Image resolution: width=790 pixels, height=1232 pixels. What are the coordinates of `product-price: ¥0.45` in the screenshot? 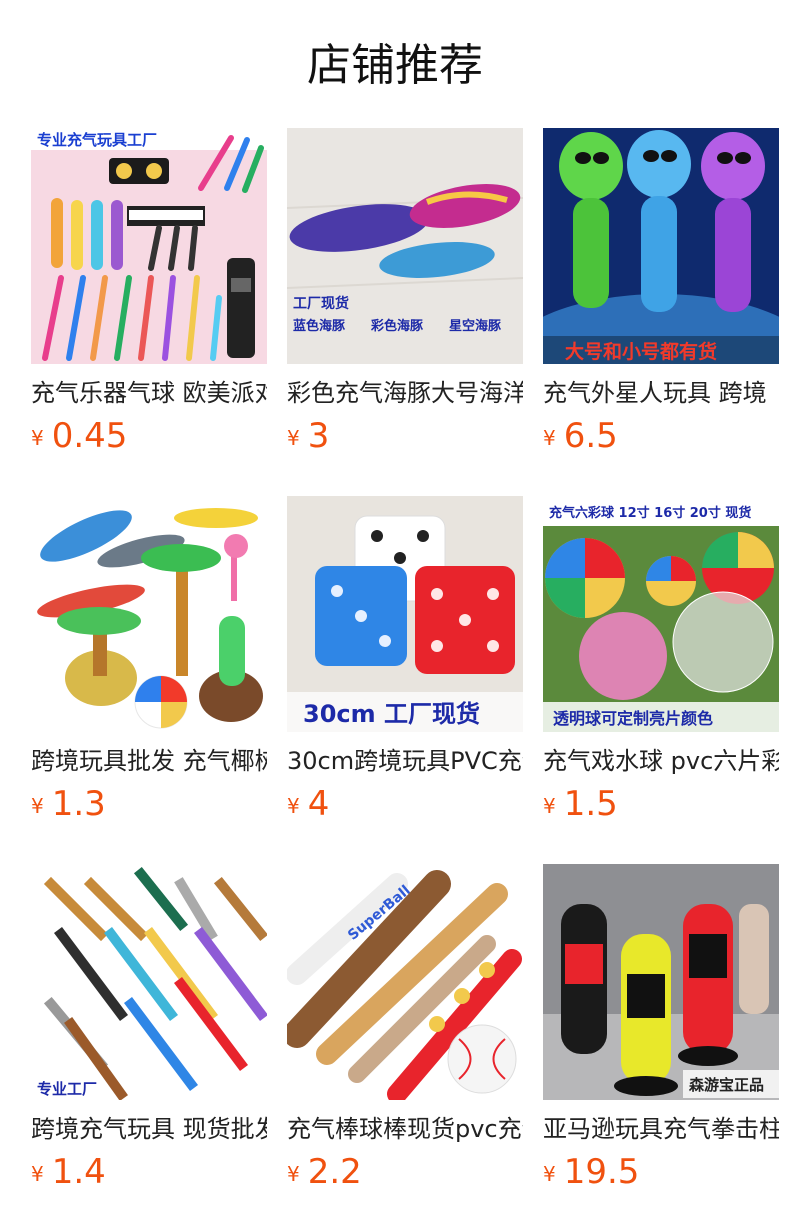 It's located at (149, 439).